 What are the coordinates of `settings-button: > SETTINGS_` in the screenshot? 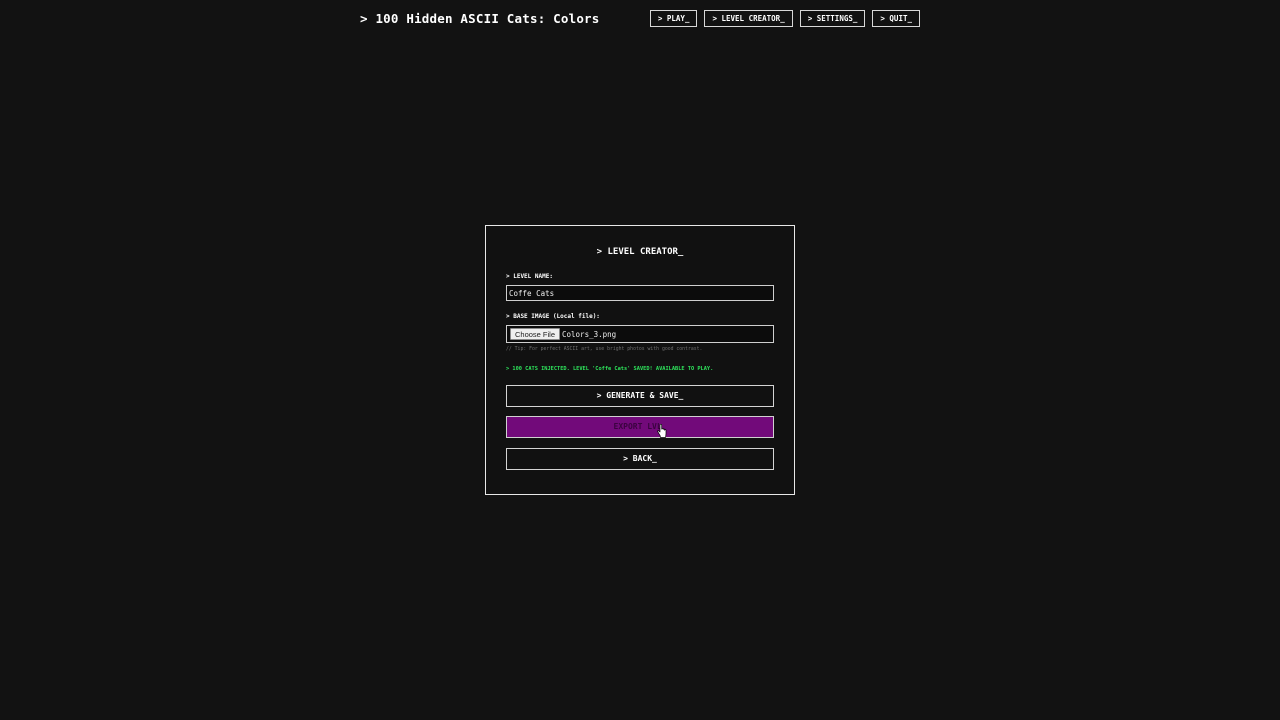 It's located at (832, 18).